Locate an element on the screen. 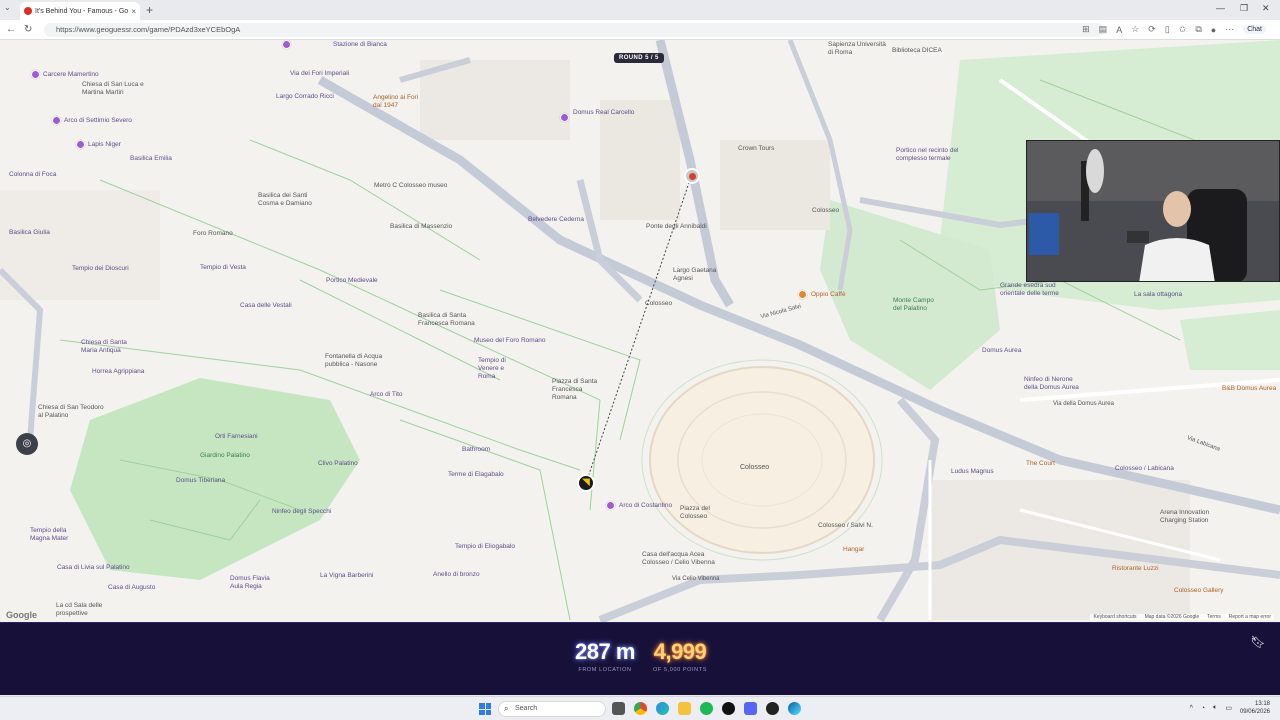 Image resolution: width=1280 pixels, height=720 pixels. map-label: Hangar is located at coordinates (854, 549).